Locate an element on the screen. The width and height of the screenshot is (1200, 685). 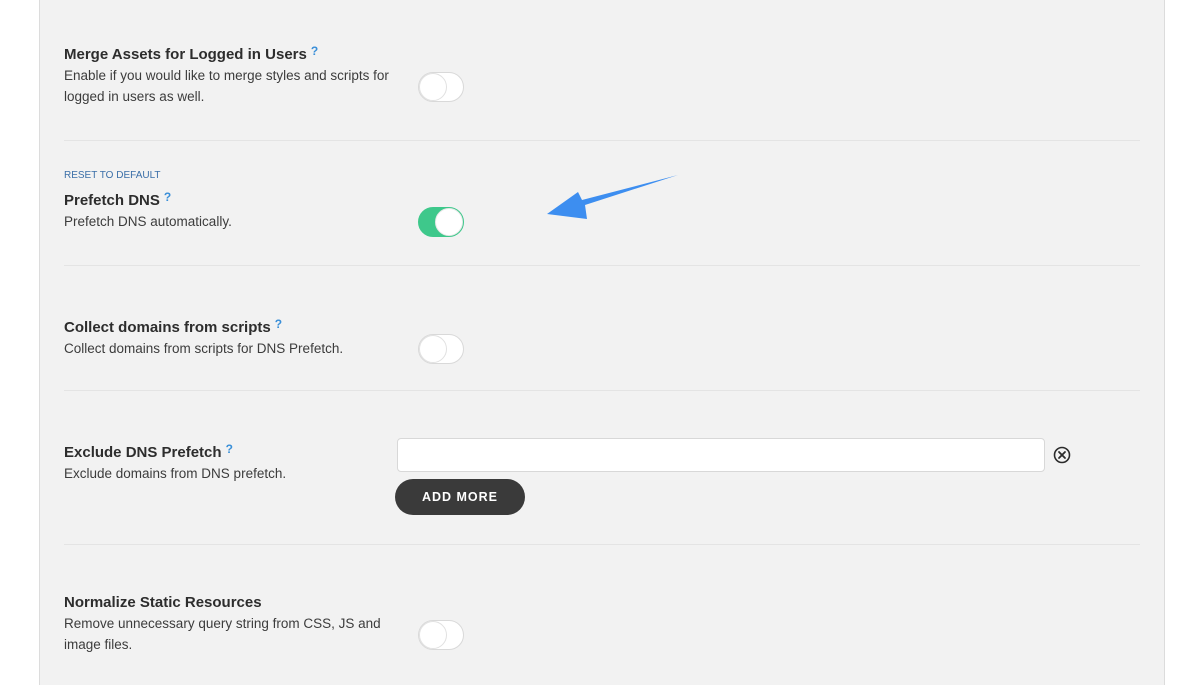
setting-title-text: Exclude DNS Prefetch is located at coordinates (143, 452).